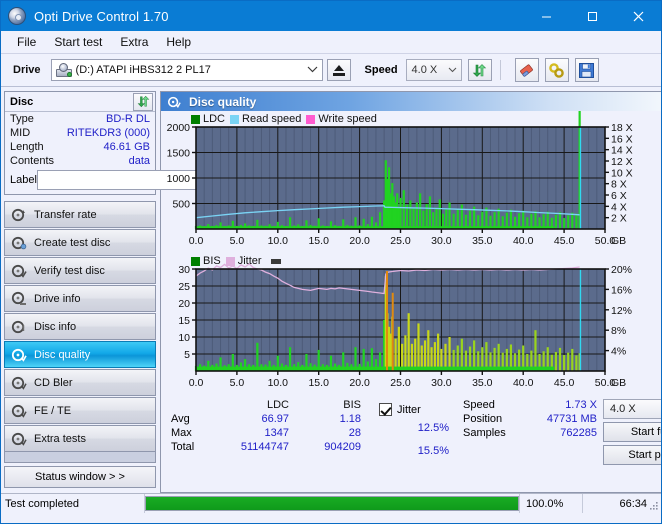 This screenshot has height=524, width=662. Describe the element at coordinates (179, 179) in the screenshot. I see `svg-text: 1000` at that location.